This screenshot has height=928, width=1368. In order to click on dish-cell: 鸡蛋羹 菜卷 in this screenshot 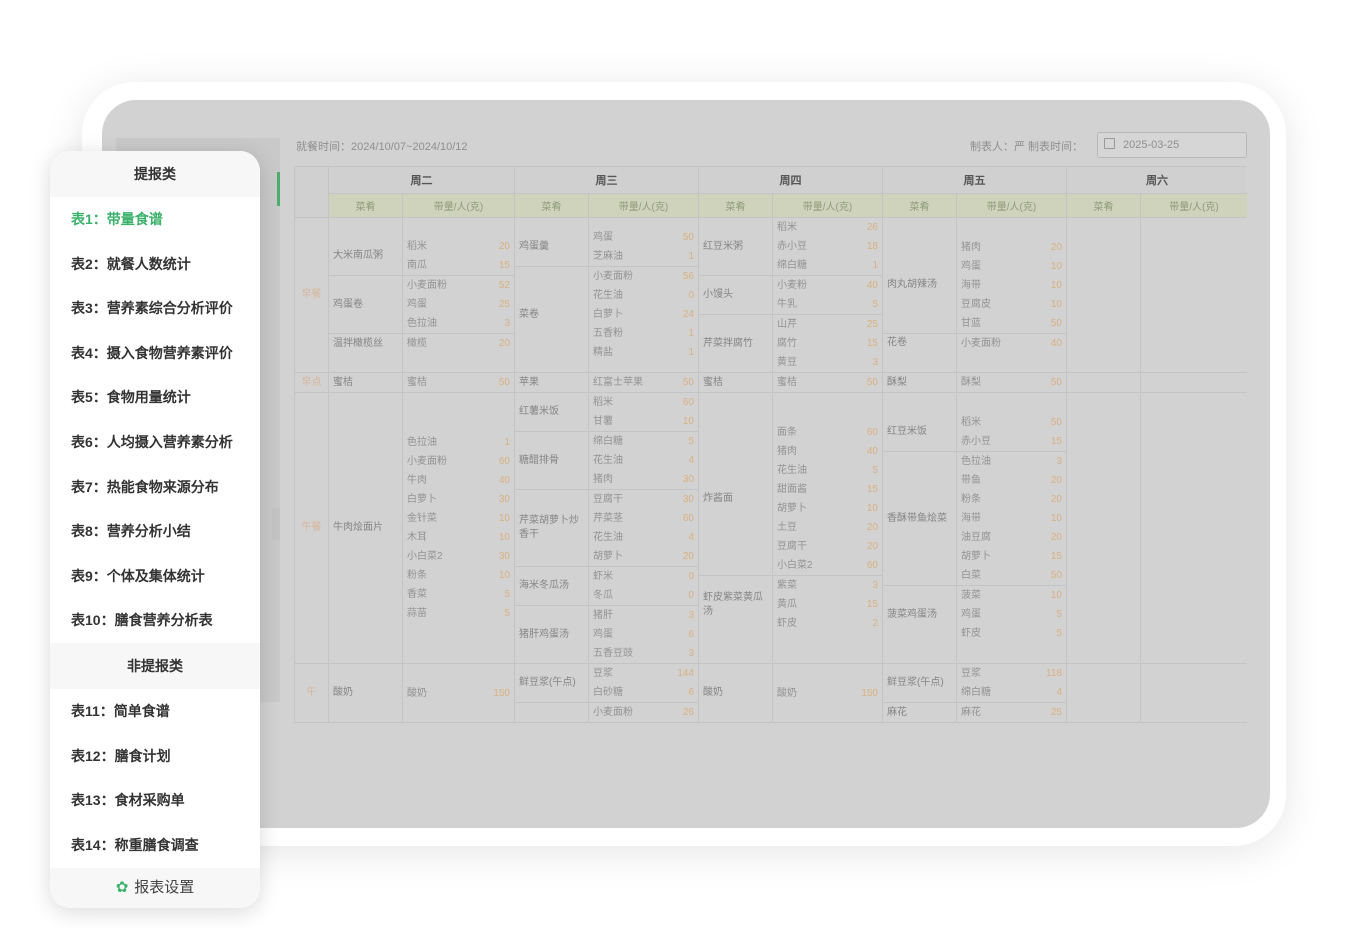, I will do `click(551, 295)`.